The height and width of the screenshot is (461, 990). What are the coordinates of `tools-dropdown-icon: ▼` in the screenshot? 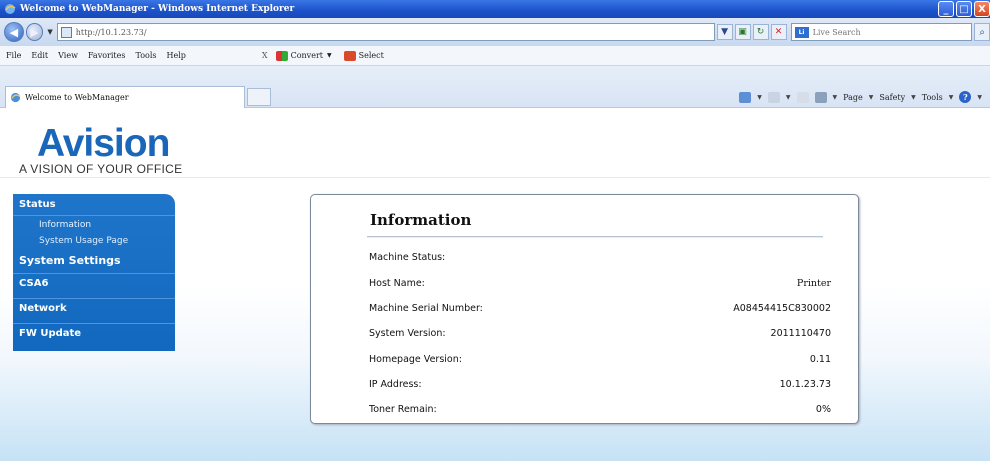 It's located at (951, 97).